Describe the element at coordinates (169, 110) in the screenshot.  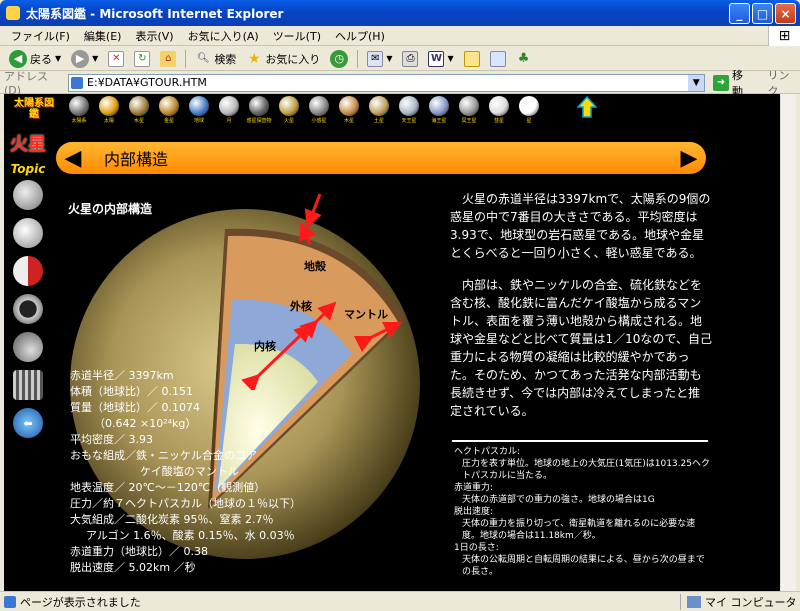
I see `planet-nav-item: 金星` at that location.